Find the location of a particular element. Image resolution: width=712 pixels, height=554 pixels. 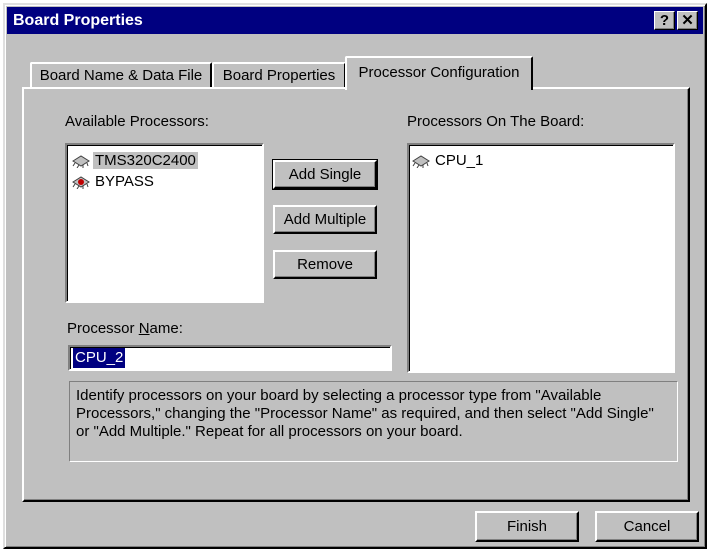

finish-button: Finish is located at coordinates (527, 526).